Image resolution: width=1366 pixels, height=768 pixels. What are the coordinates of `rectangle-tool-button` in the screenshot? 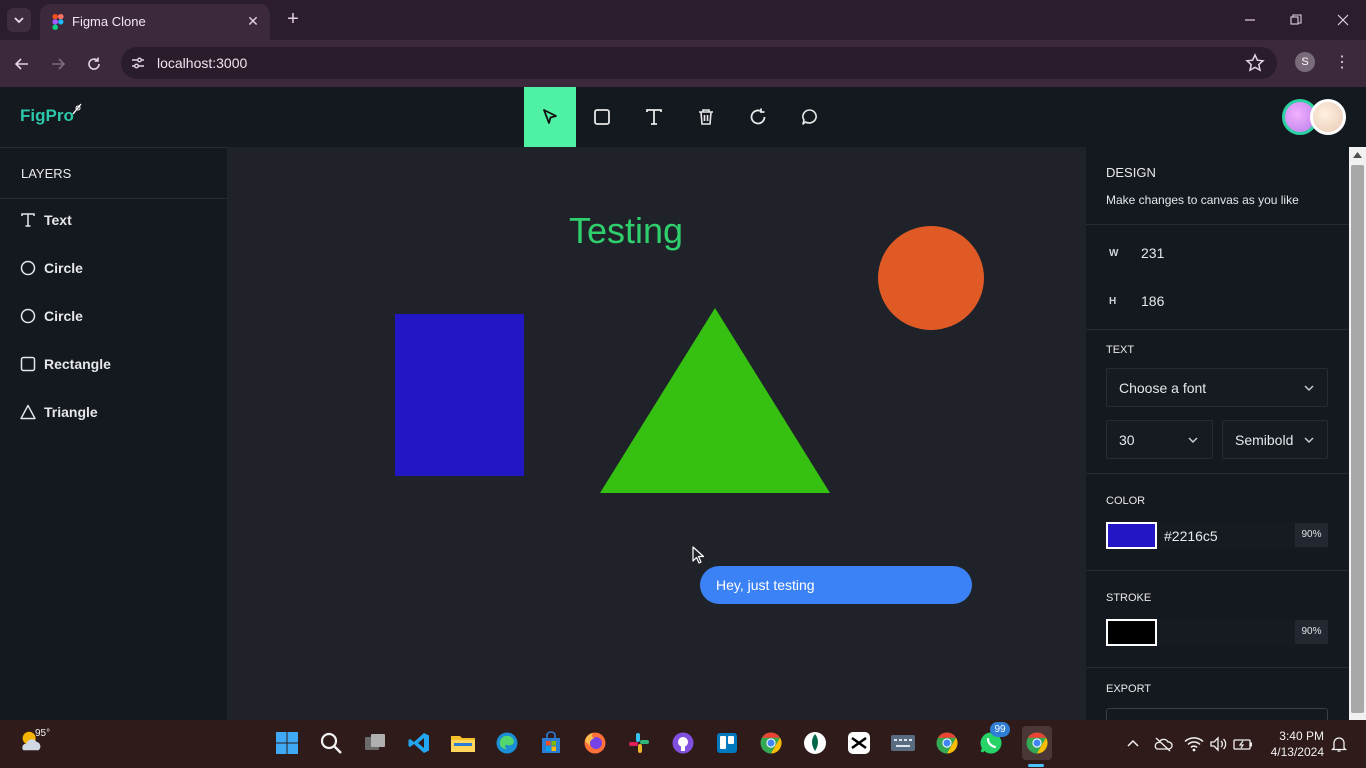 It's located at (602, 117).